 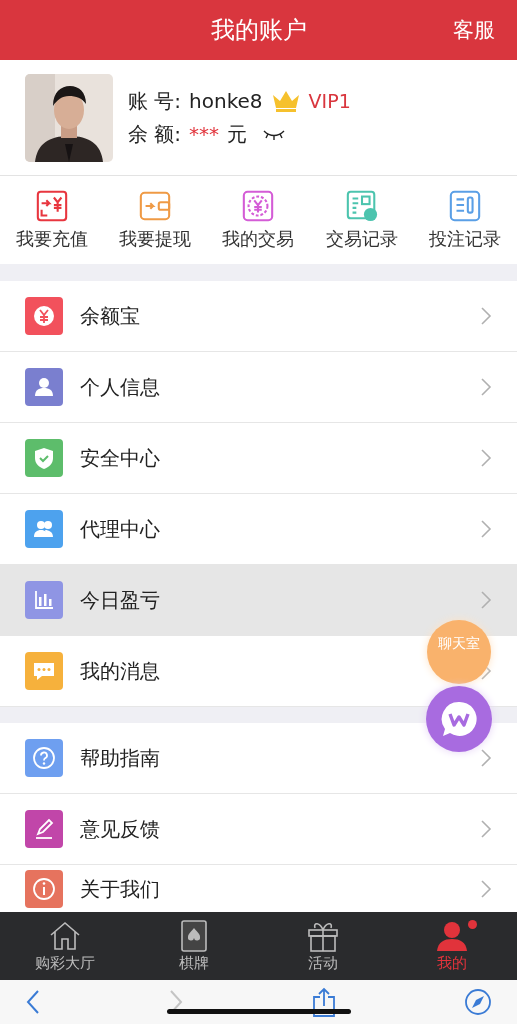 I want to click on menu-label: 关于我们, so click(x=120, y=889).